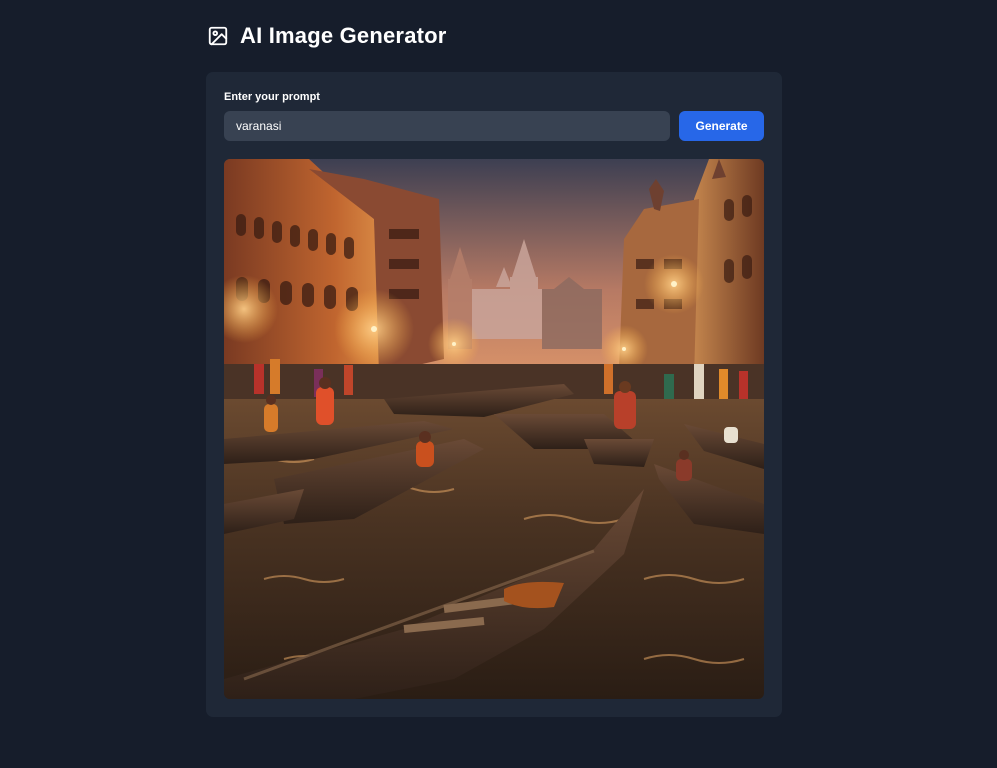 The image size is (997, 768). I want to click on prompt-input, so click(447, 126).